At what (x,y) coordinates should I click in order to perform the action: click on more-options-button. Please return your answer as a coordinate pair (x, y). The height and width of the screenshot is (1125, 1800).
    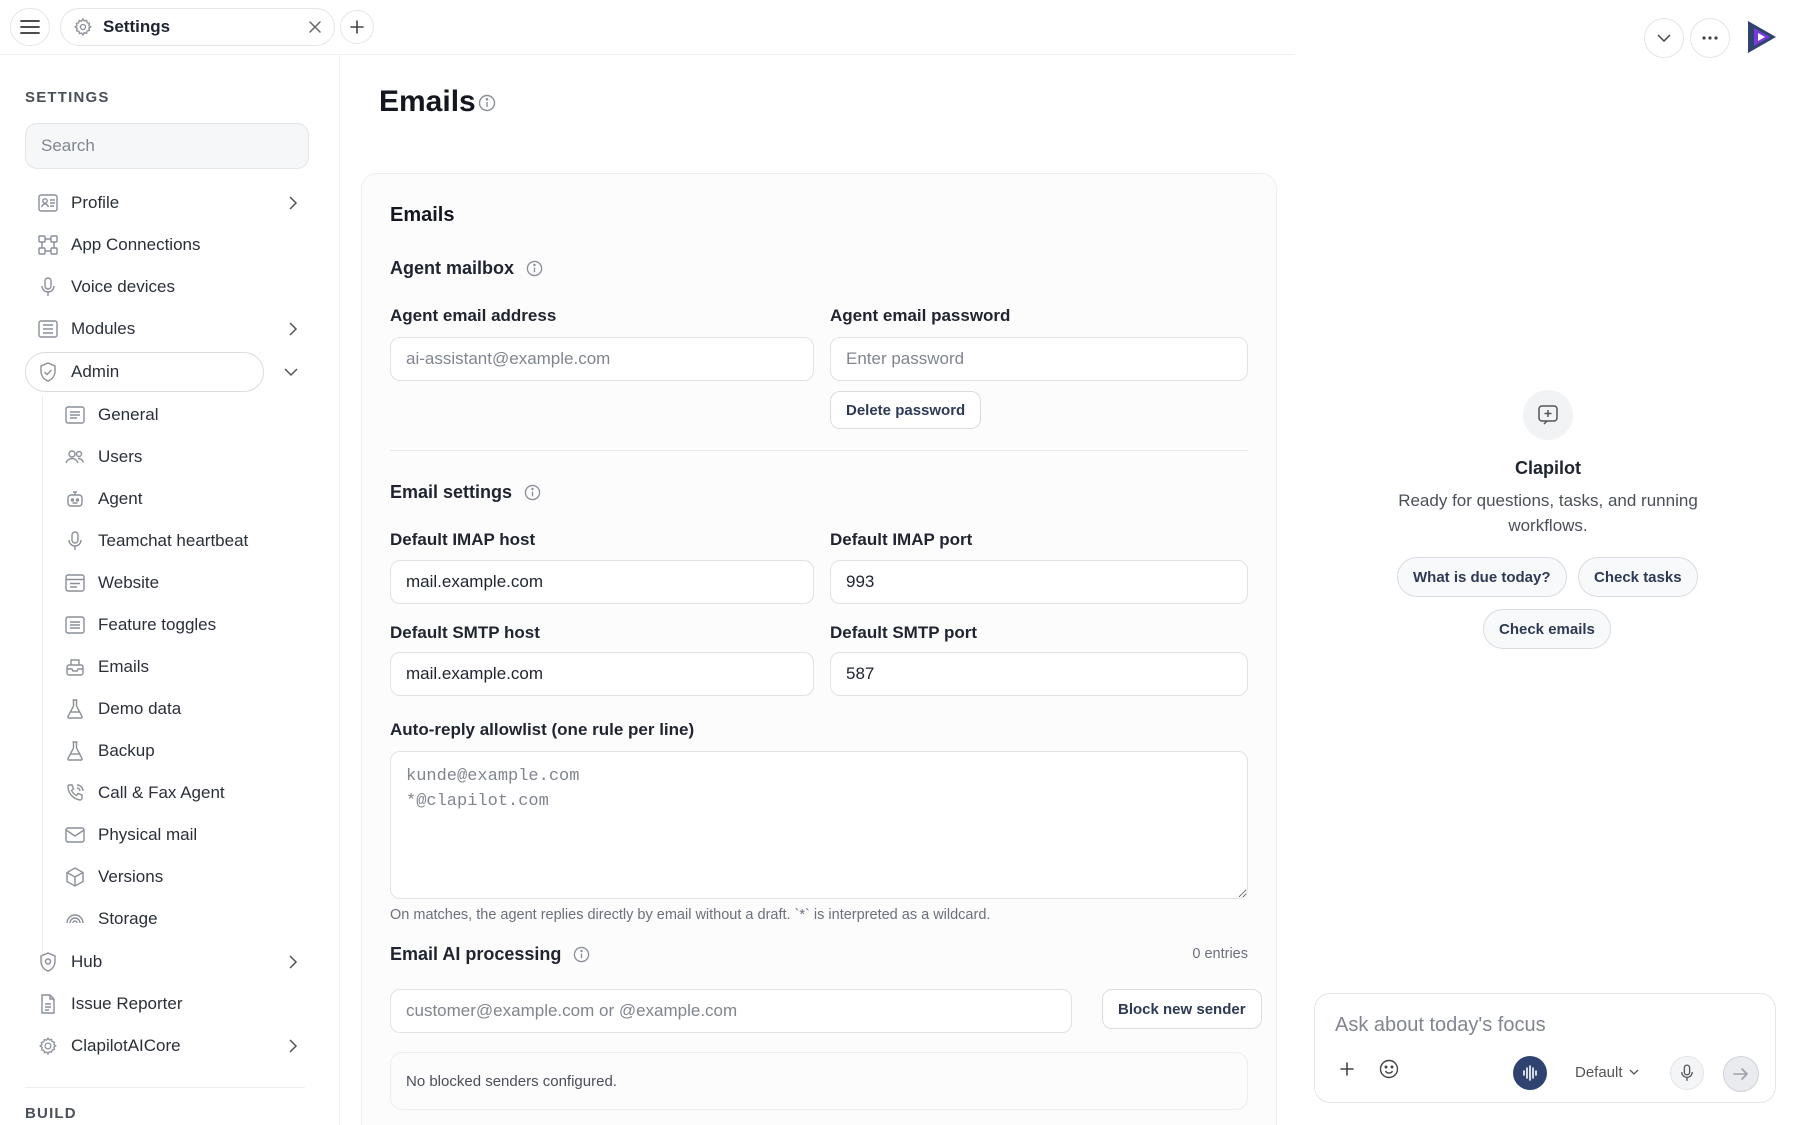
    Looking at the image, I should click on (1710, 38).